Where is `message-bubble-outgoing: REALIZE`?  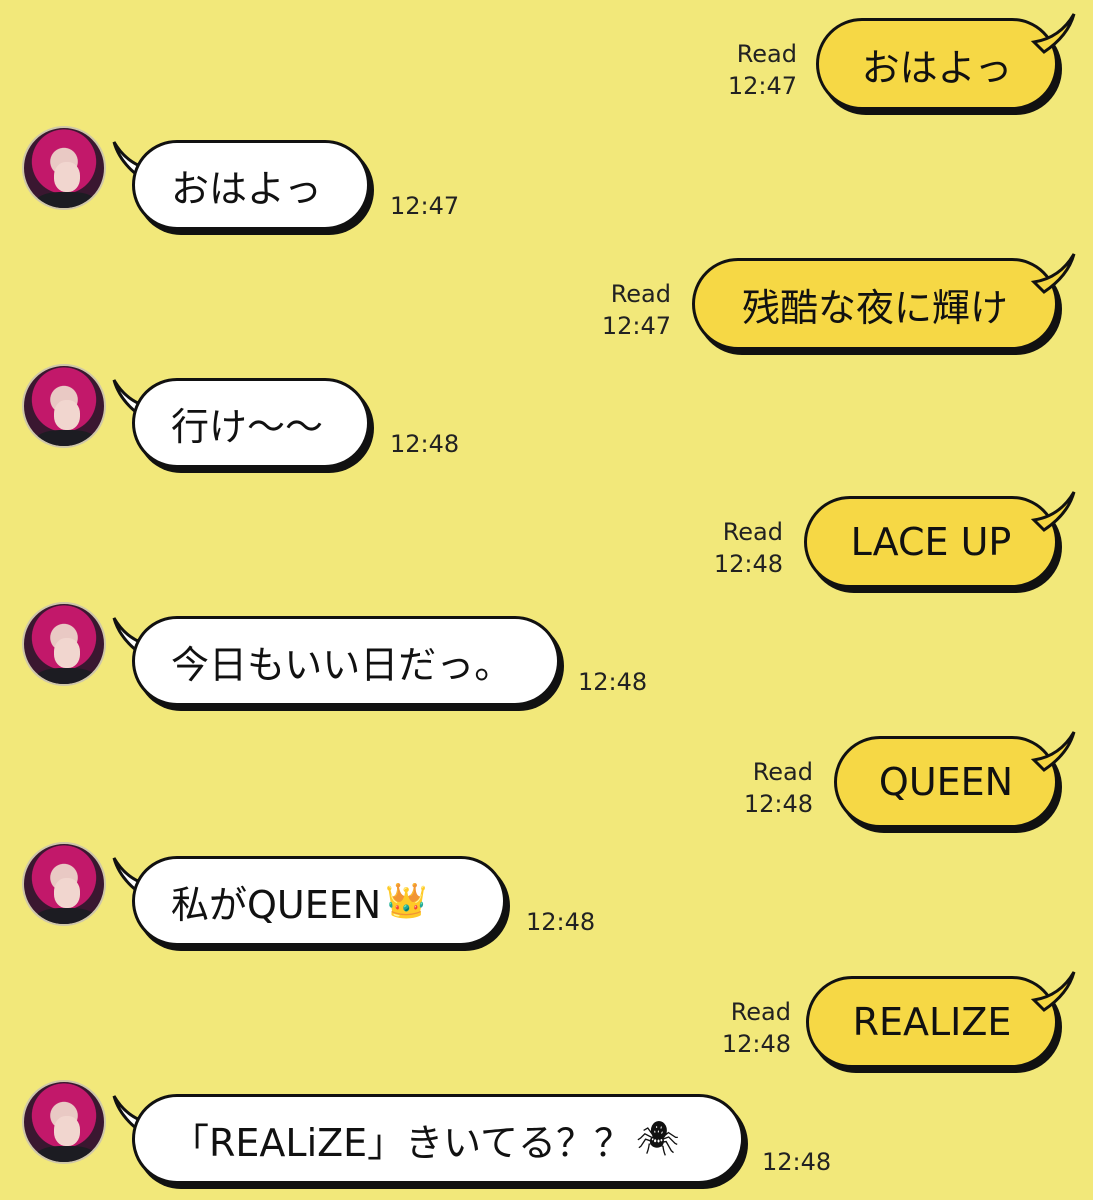 message-bubble-outgoing: REALIZE is located at coordinates (932, 1022).